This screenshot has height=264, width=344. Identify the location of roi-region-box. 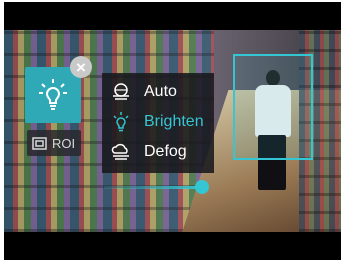
(273, 107).